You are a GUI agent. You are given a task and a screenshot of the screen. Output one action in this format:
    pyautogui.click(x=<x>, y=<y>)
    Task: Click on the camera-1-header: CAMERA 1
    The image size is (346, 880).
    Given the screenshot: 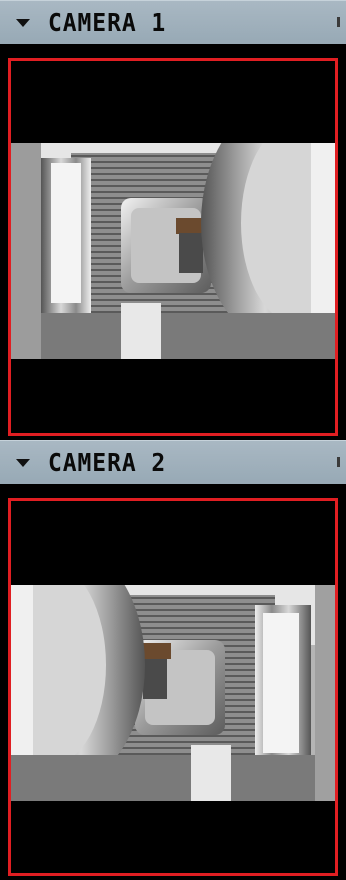 What is the action you would take?
    pyautogui.click(x=173, y=22)
    